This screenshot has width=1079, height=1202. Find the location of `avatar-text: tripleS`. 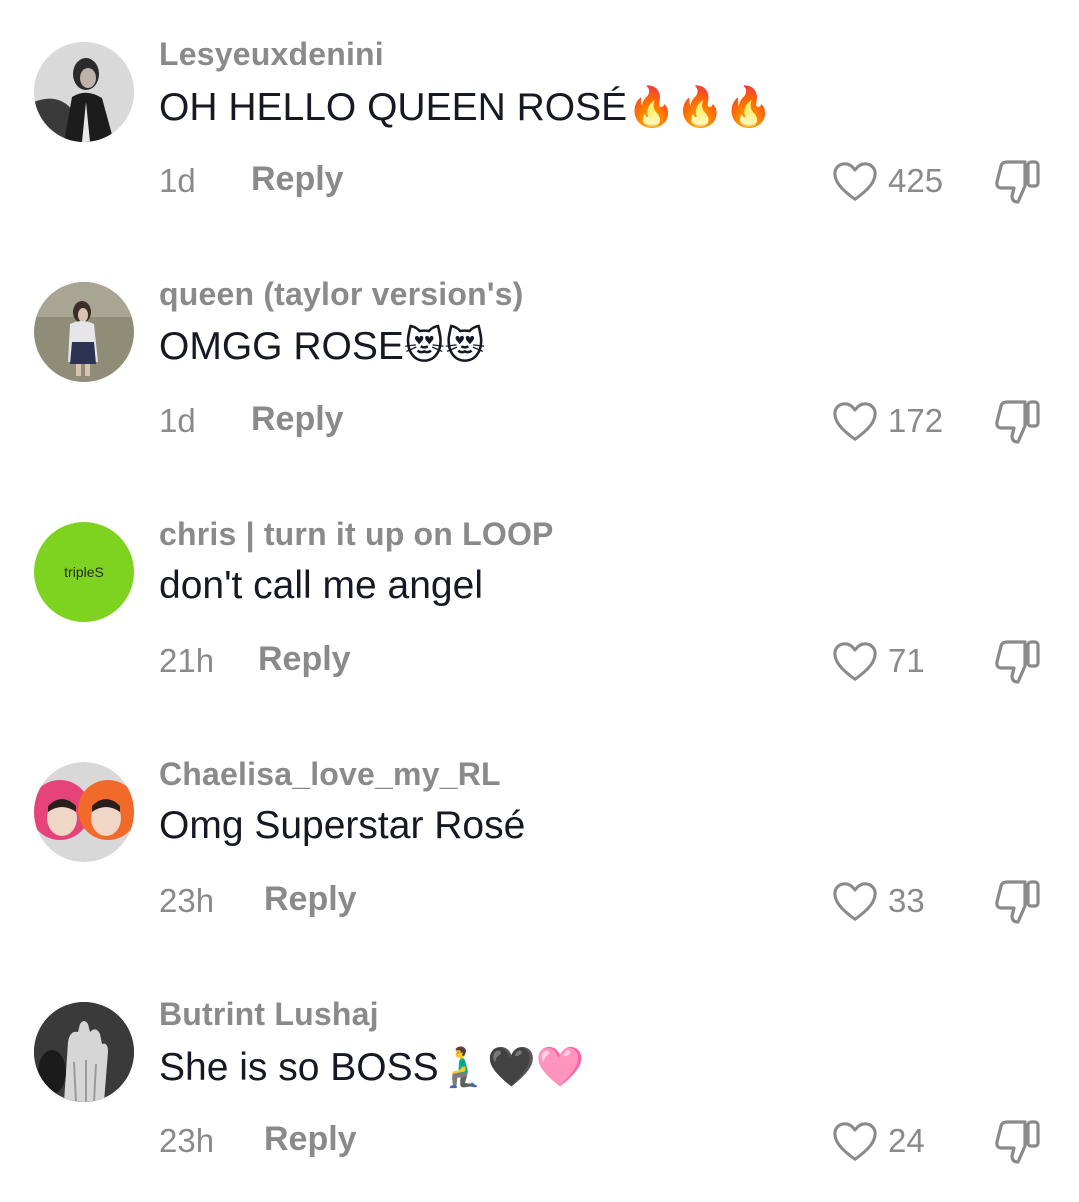

avatar-text: tripleS is located at coordinates (84, 572).